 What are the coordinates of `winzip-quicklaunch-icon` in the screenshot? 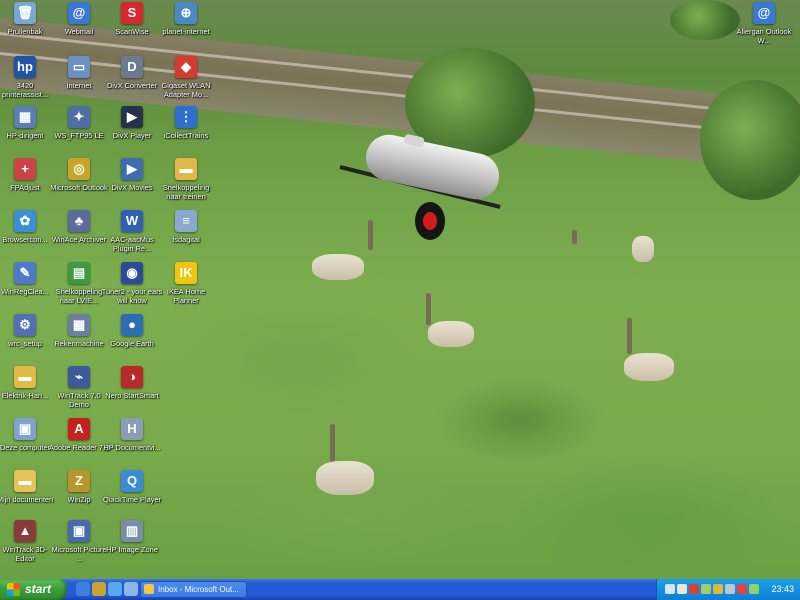 It's located at (99, 589).